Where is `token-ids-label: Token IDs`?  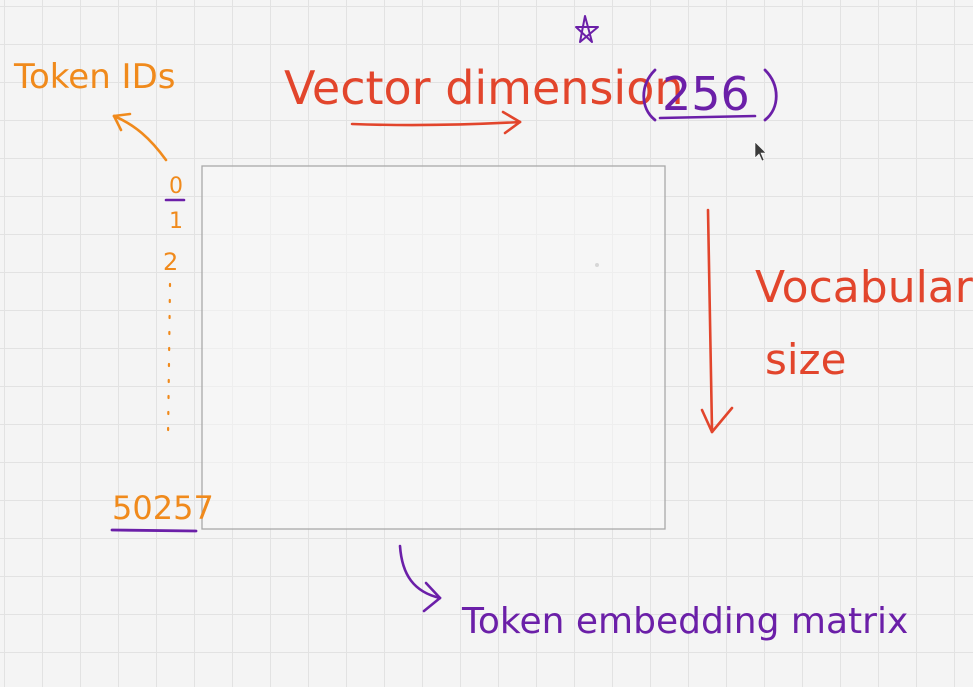 token-ids-label: Token IDs is located at coordinates (94, 77).